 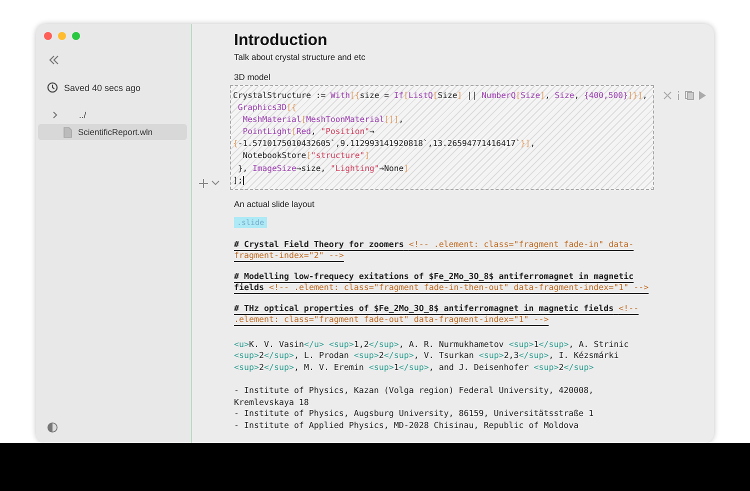 I want to click on markdown-heading: # THz optical properties of $Fe_2Mo_3O_8$ antiferromagnet in magnetic fields <!-- .element: class="fragment fade-out" data-fragment-index="1" -->, so click(x=437, y=314).